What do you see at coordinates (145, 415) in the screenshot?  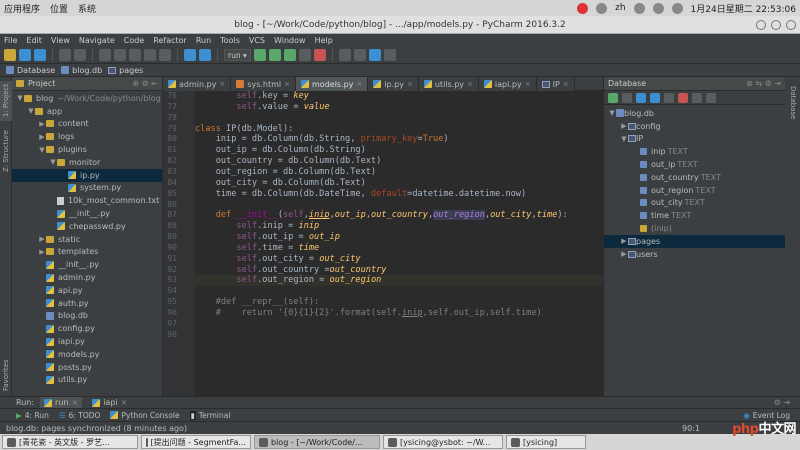 I see `tool-tab-python-console: Python Console` at bounding box center [145, 415].